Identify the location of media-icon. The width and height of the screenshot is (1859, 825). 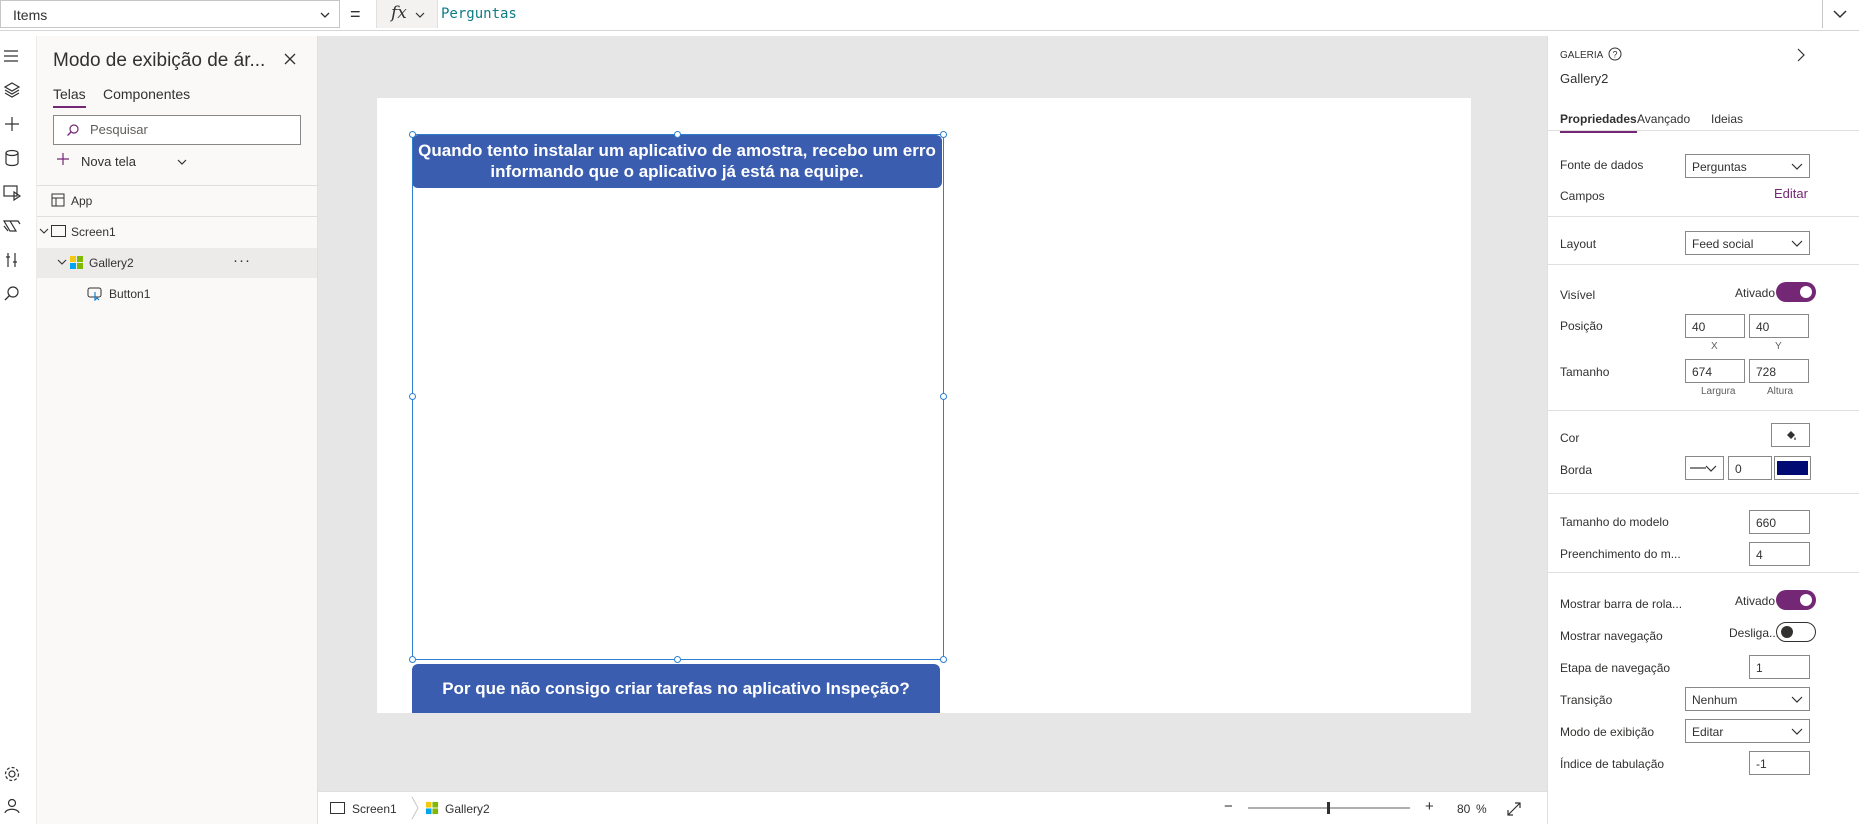
(12, 192).